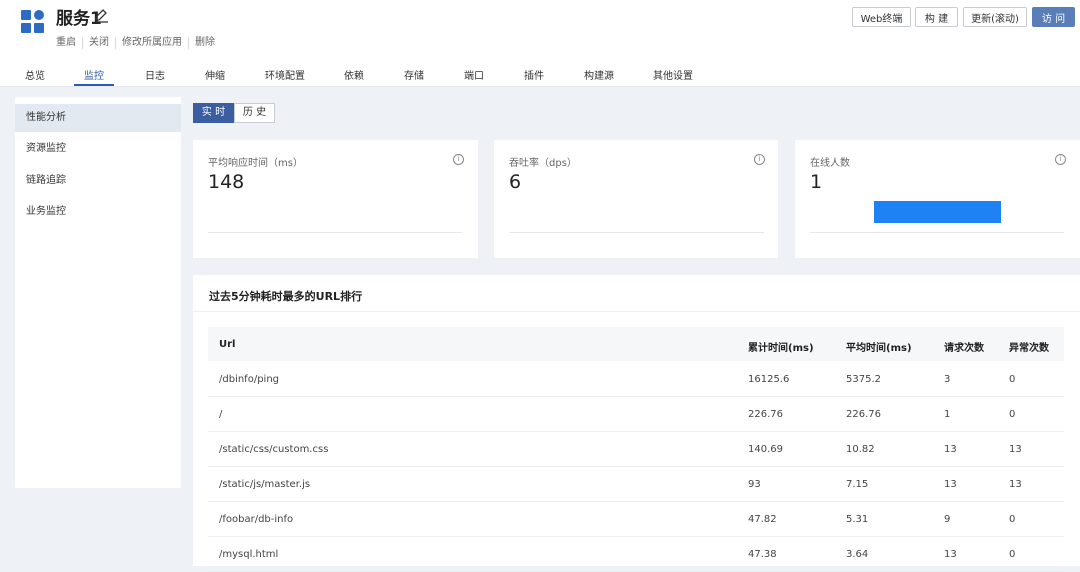 The image size is (1080, 572). Describe the element at coordinates (414, 74) in the screenshot. I see `tab-storage: 存储` at that location.